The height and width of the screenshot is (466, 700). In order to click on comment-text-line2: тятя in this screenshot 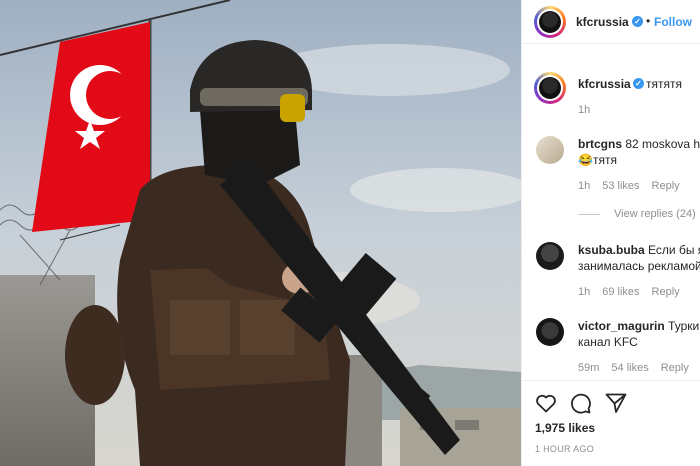, I will do `click(604, 160)`.